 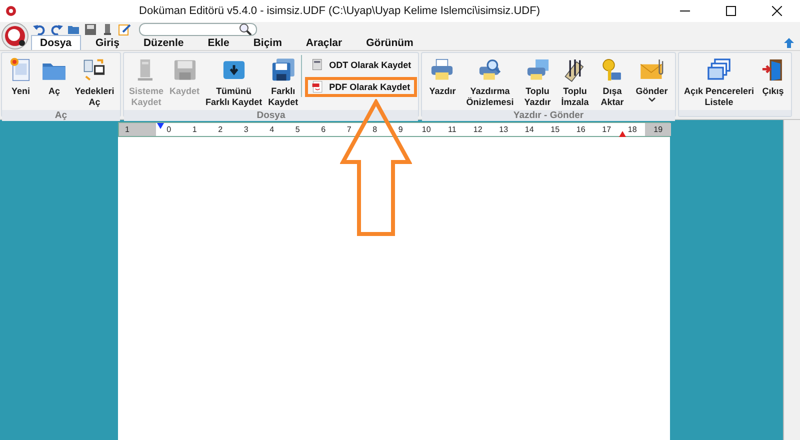 I want to click on maximize-icon, so click(x=731, y=11).